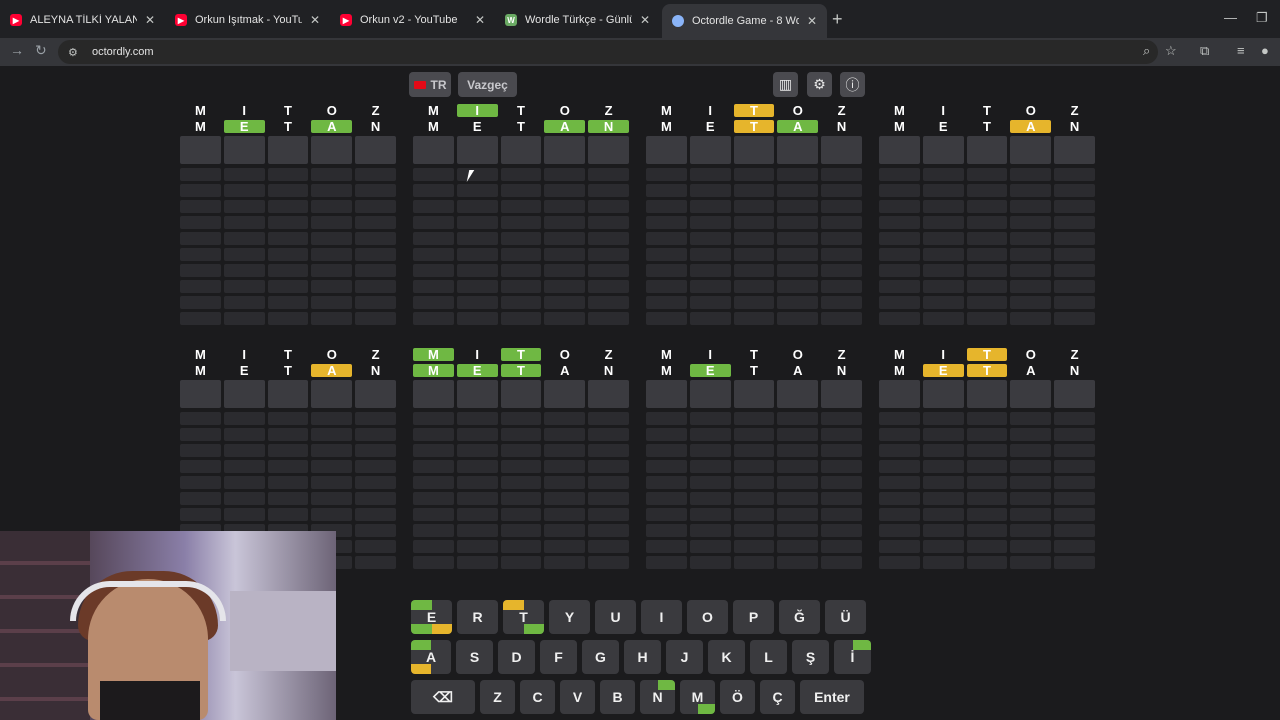 This screenshot has width=1280, height=720. I want to click on key-j: J, so click(684, 657).